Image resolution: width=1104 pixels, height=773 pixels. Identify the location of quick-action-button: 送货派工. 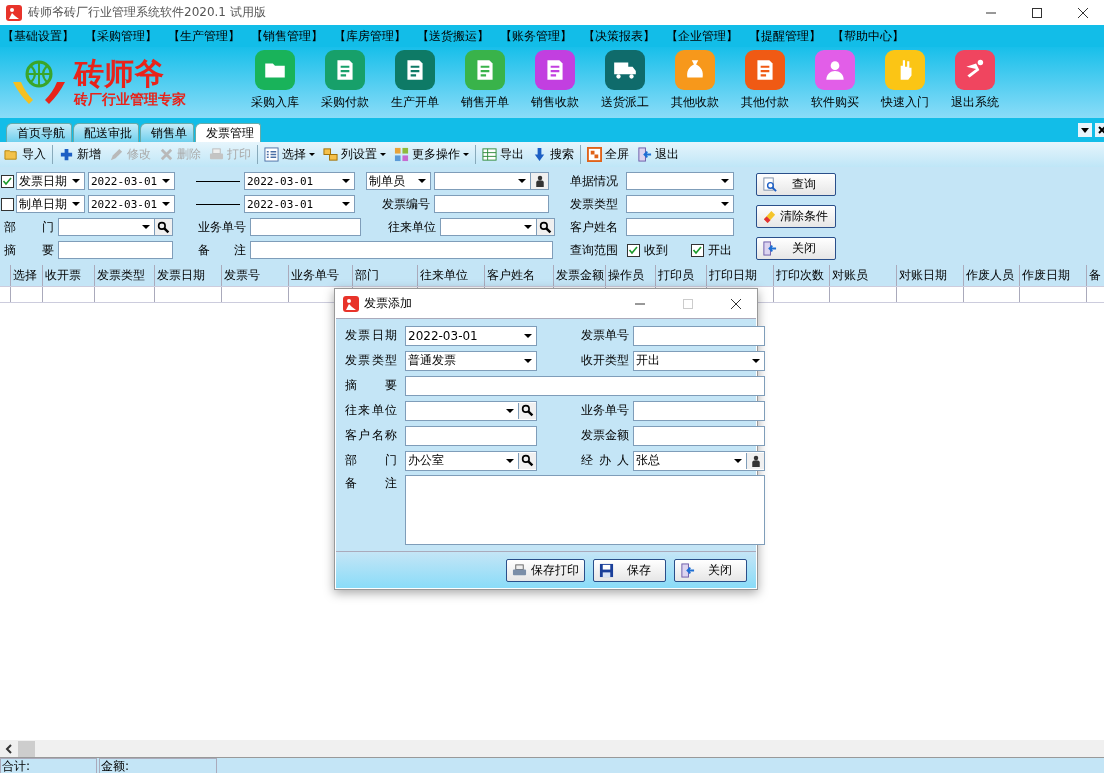
(625, 82).